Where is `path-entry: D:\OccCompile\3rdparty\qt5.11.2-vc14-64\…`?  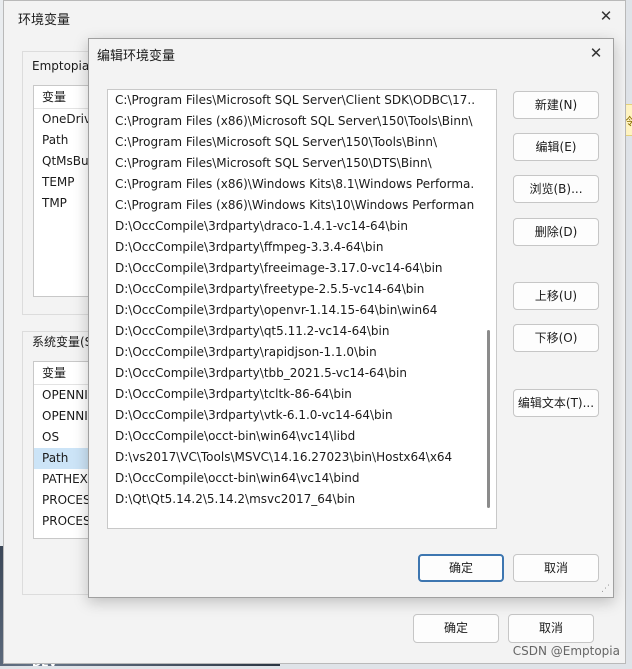 path-entry: D:\OccCompile\3rdparty\qt5.11.2-vc14-64\… is located at coordinates (291, 331).